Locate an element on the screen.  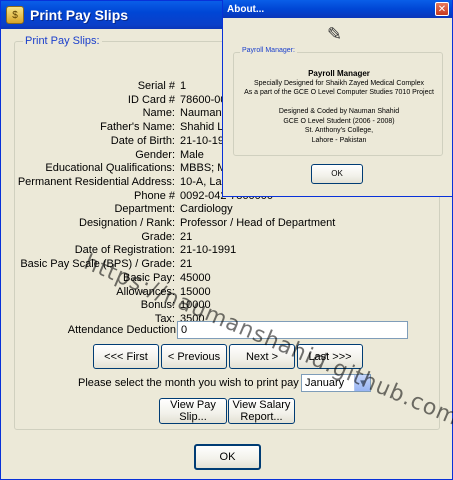
attendance-deduction-input: 0 is located at coordinates (292, 330).